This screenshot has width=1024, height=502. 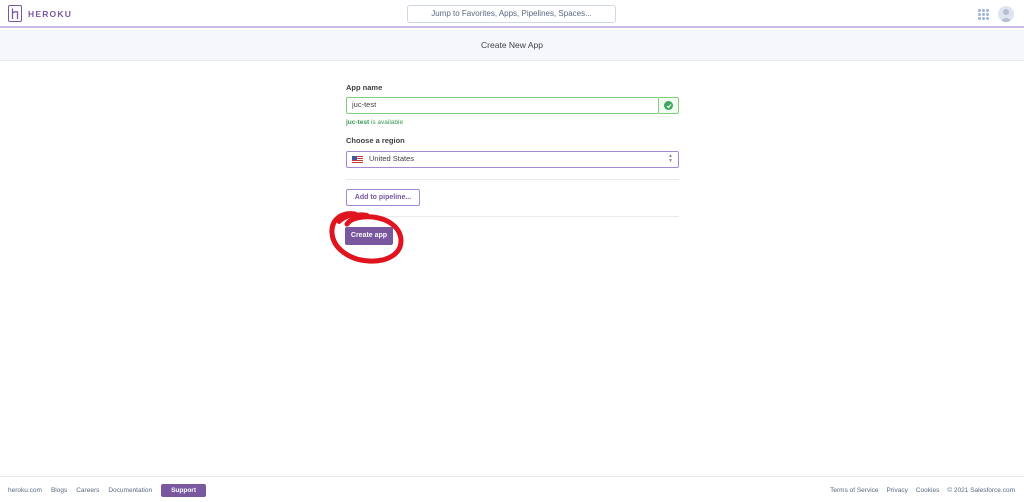 I want to click on app-name-label: App name, so click(x=364, y=87).